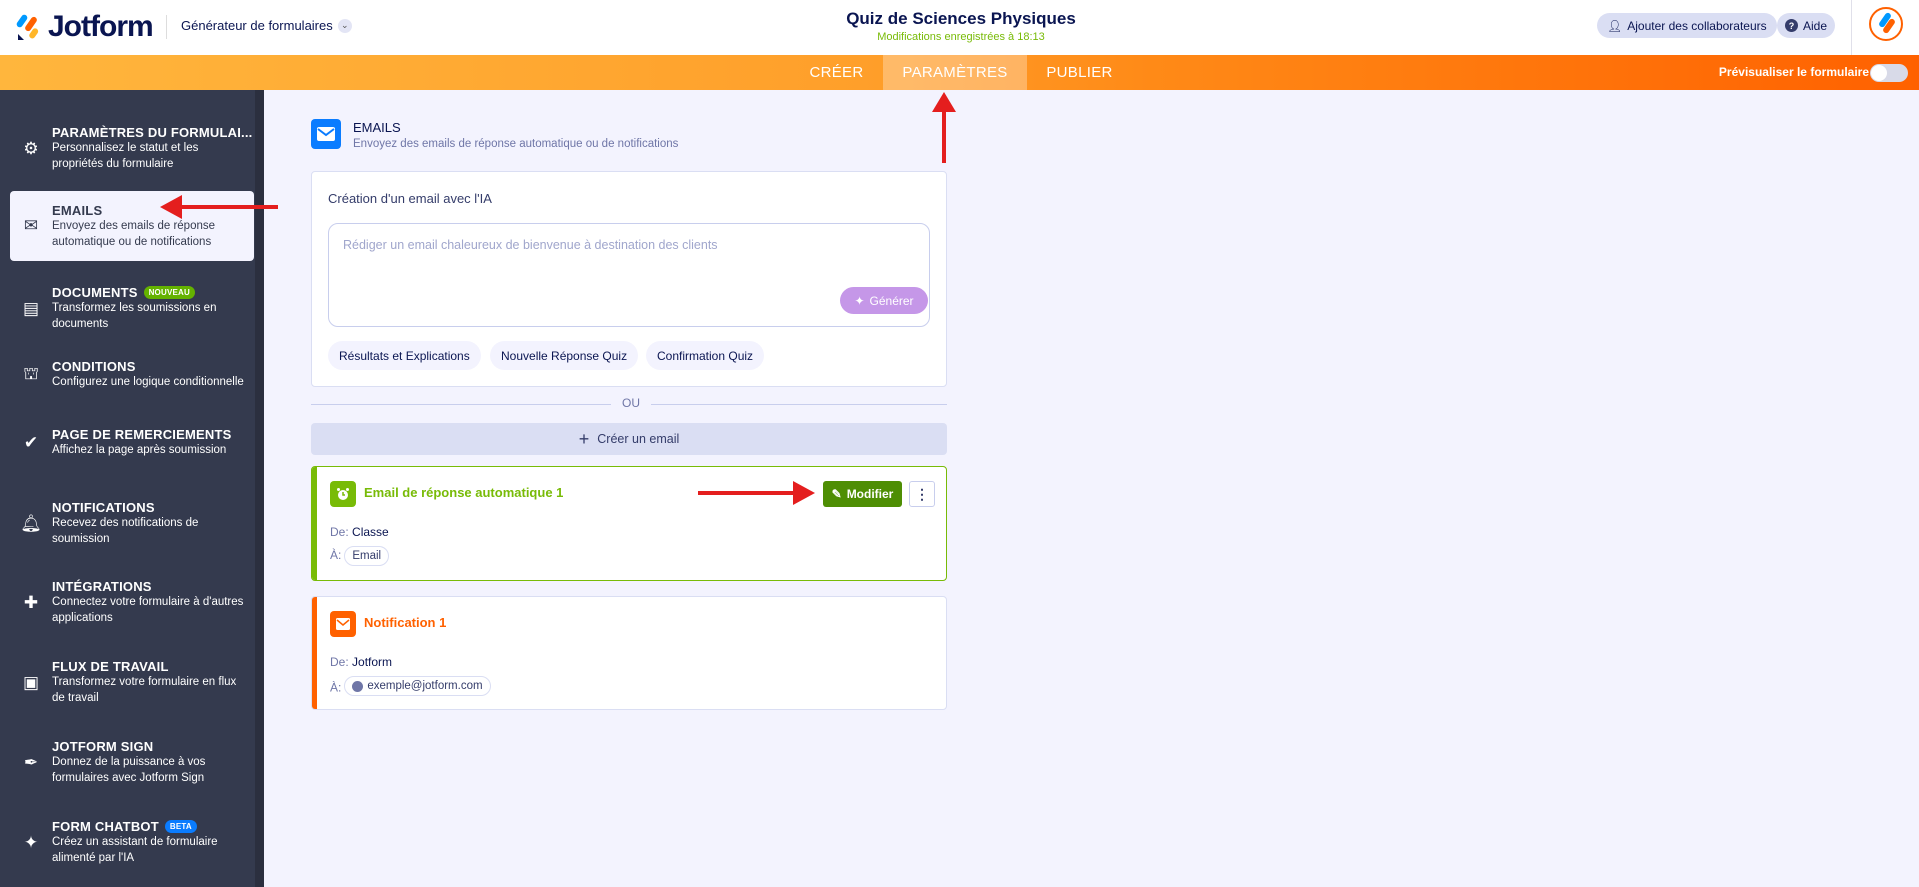  What do you see at coordinates (103, 746) in the screenshot?
I see `sidebar-item-title: JOTFORM SIGN` at bounding box center [103, 746].